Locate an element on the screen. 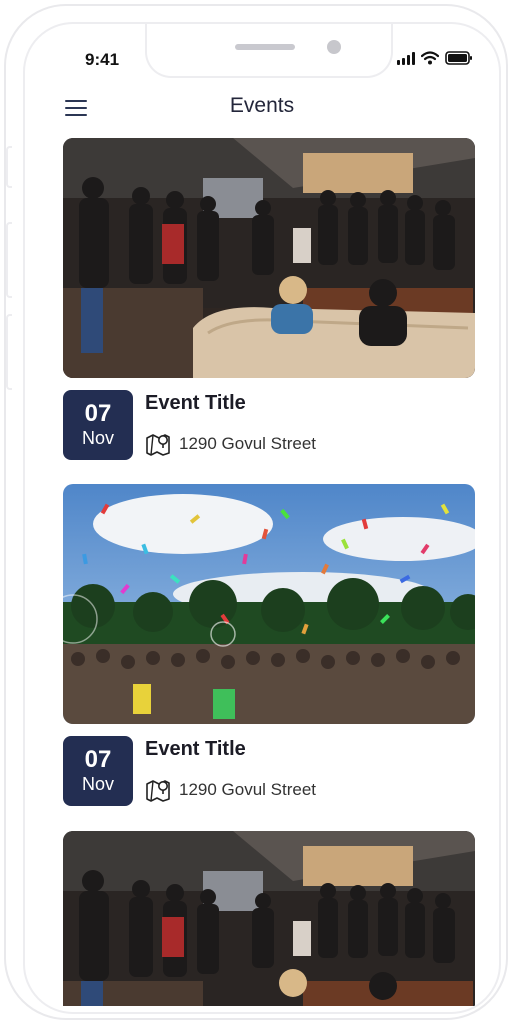 Image resolution: width=512 pixels, height=1024 pixels. volume-up-button is located at coordinates (9, 260).